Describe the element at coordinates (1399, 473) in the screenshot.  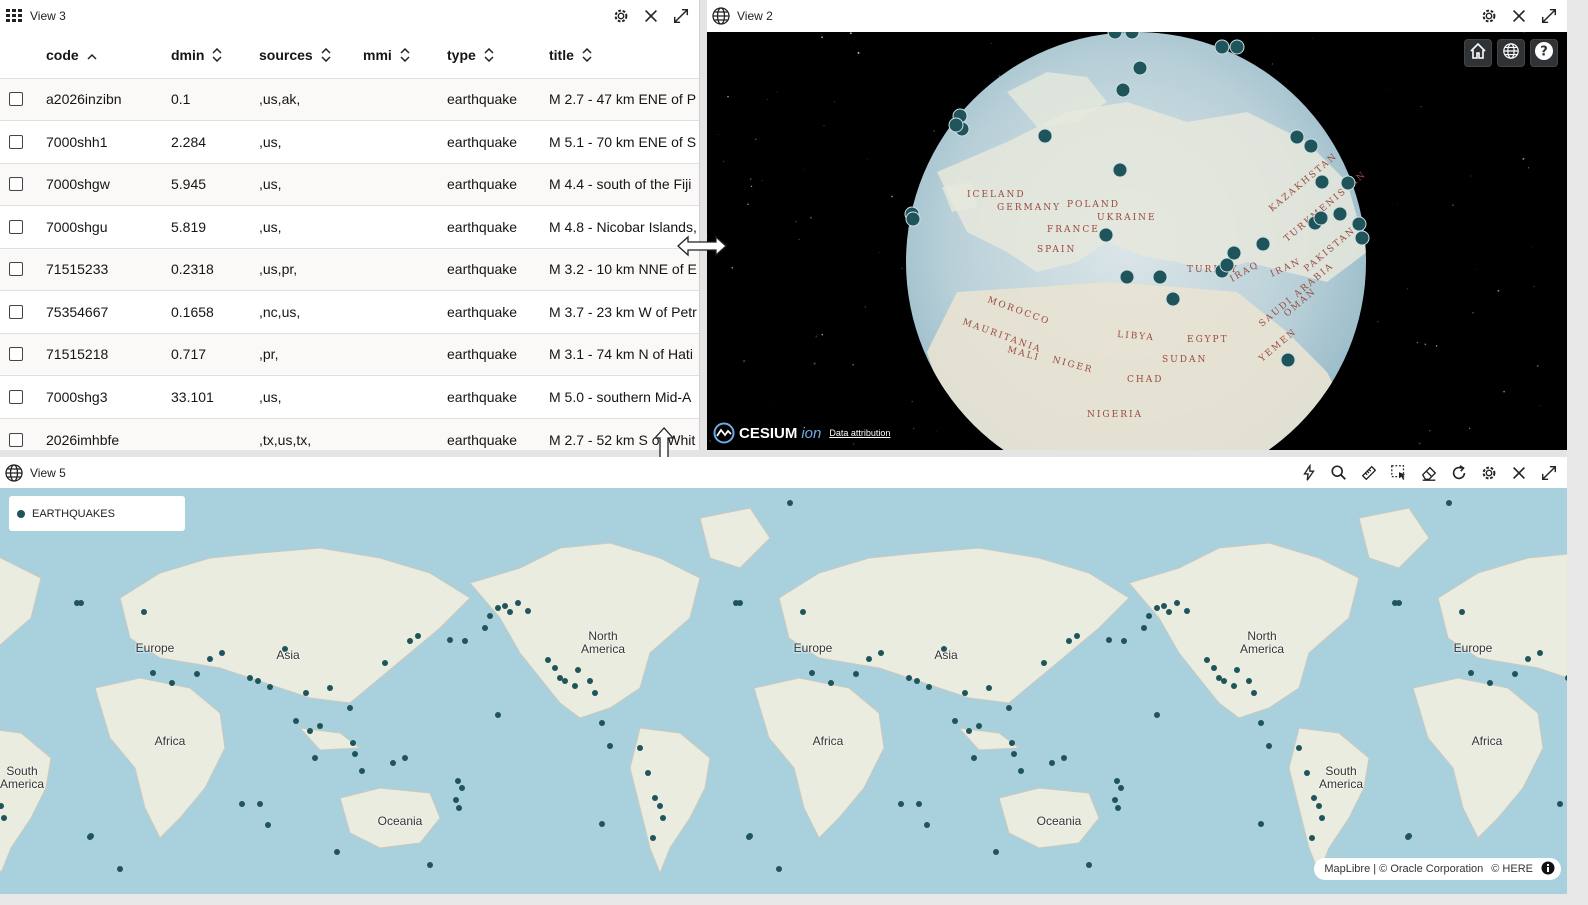
I see `select-icon` at that location.